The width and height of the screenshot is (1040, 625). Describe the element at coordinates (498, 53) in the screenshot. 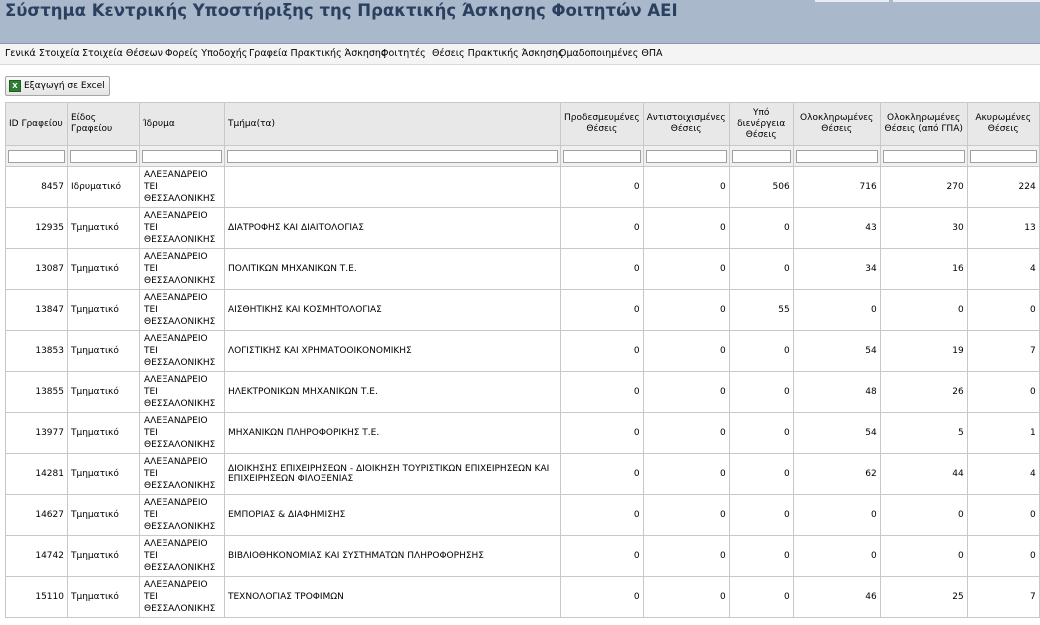

I see `menu-item-internship-positions: Θέσεις Πρακτικής Άσκησης` at that location.